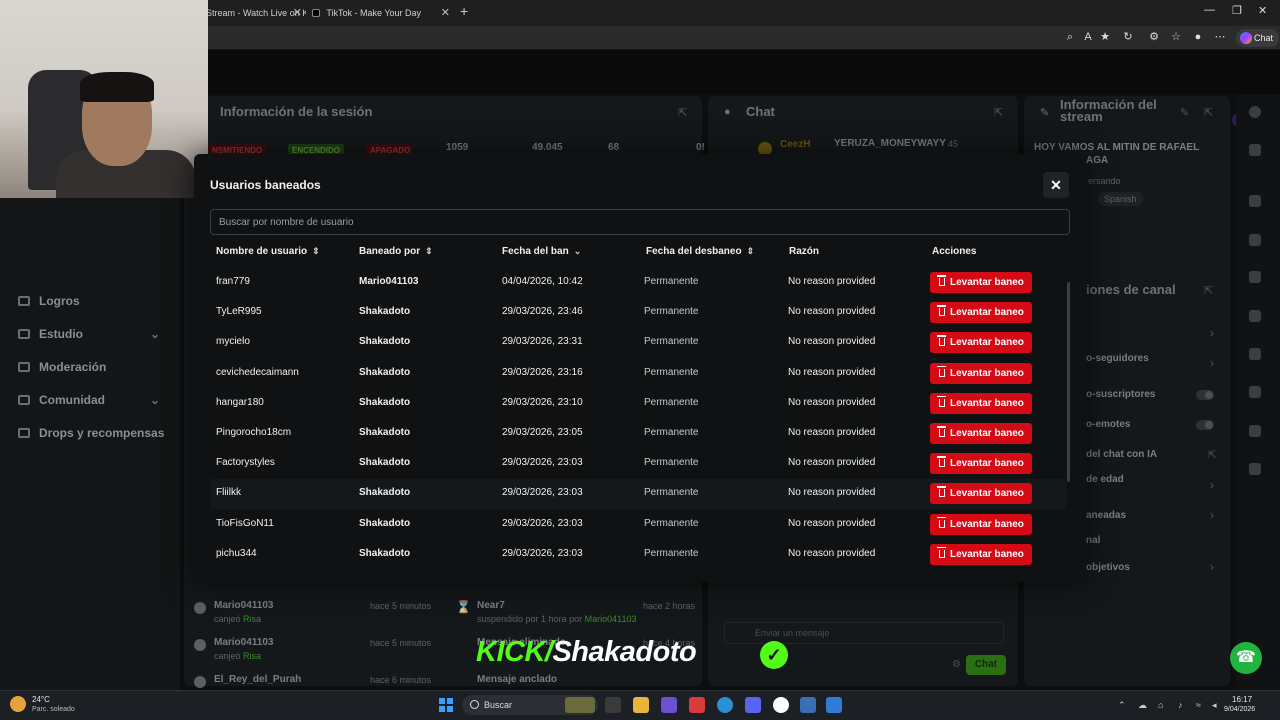 The image size is (1280, 720). What do you see at coordinates (1070, 37) in the screenshot?
I see `zoom-icon: ⌕` at bounding box center [1070, 37].